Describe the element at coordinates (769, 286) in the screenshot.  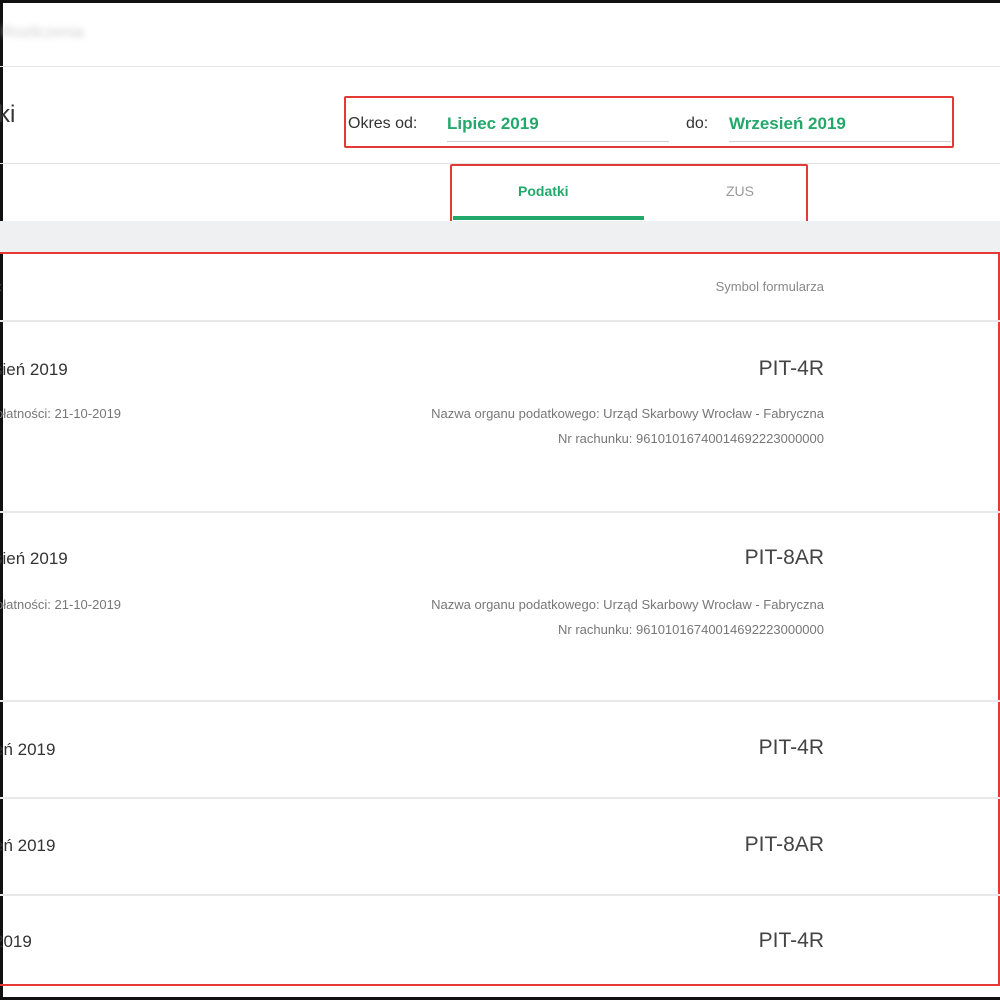
I see `column-header-symbol: Symbol formularza` at that location.